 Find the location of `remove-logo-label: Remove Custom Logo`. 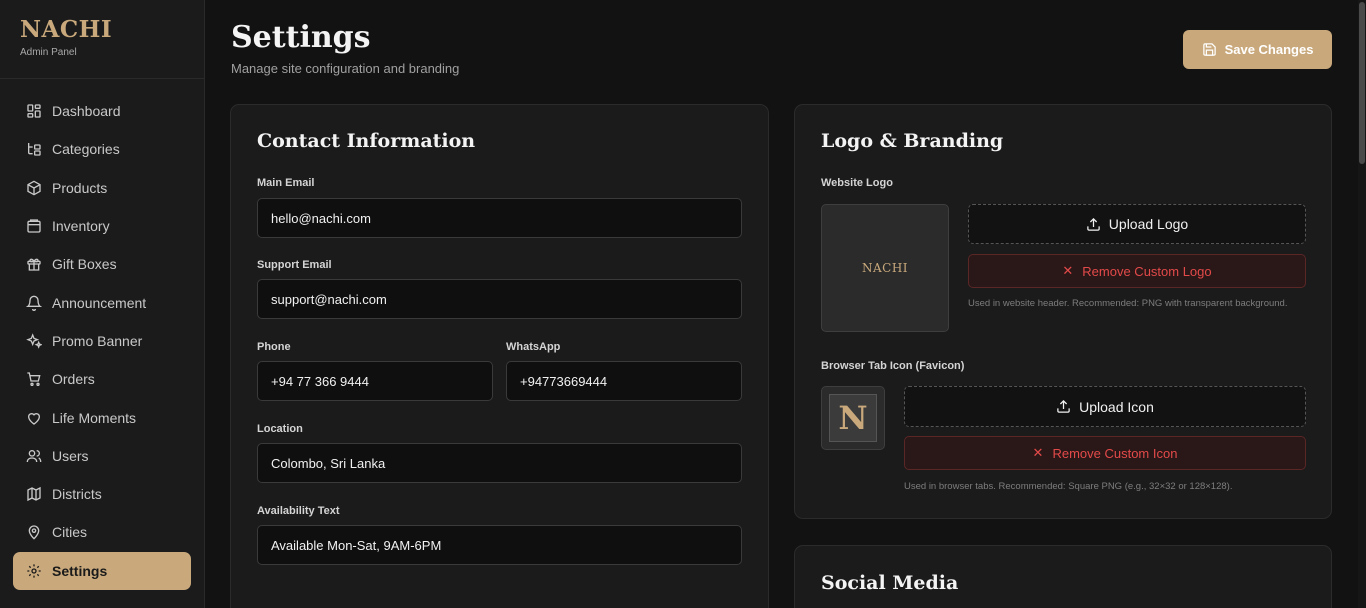

remove-logo-label: Remove Custom Logo is located at coordinates (1147, 271).